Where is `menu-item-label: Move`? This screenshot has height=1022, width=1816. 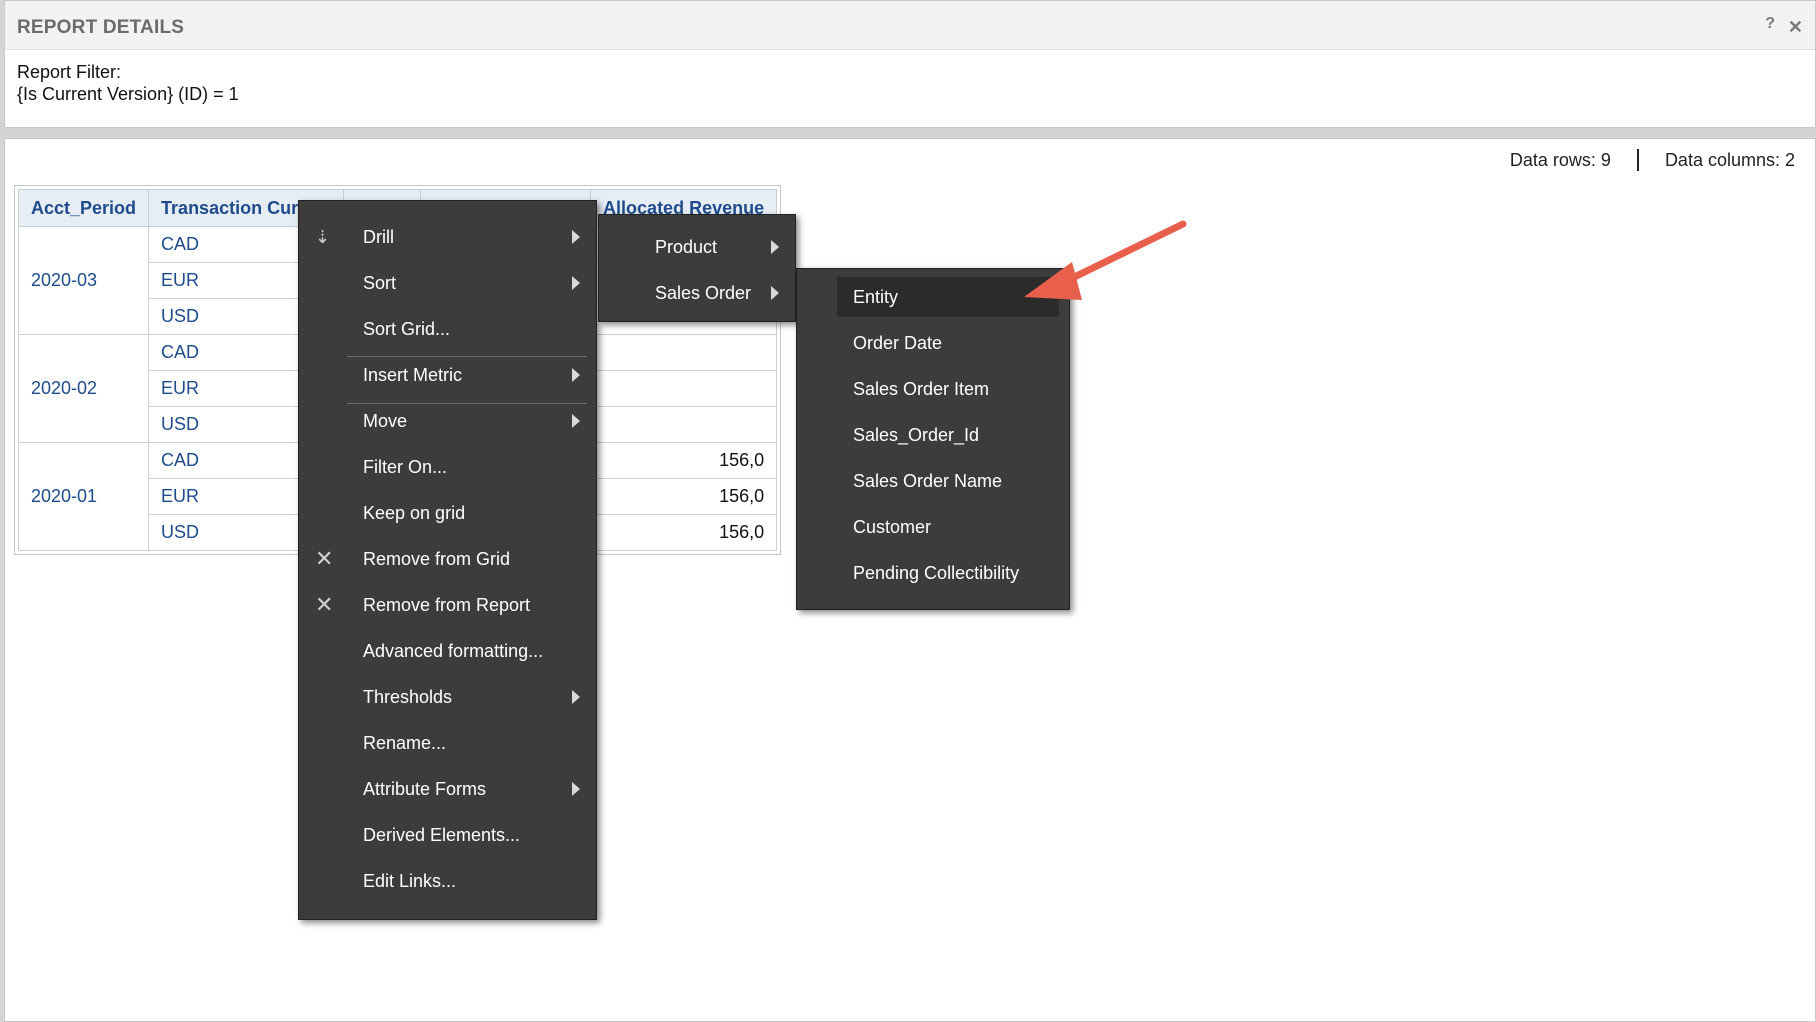
menu-item-label: Move is located at coordinates (385, 420).